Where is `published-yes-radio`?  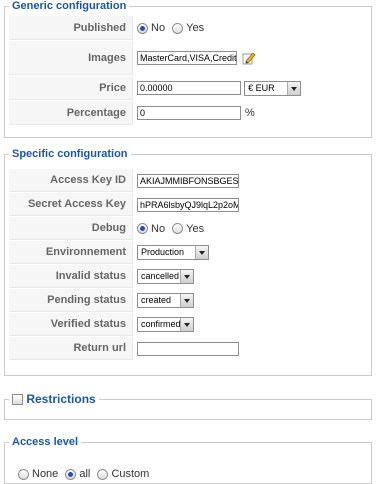 published-yes-radio is located at coordinates (178, 28).